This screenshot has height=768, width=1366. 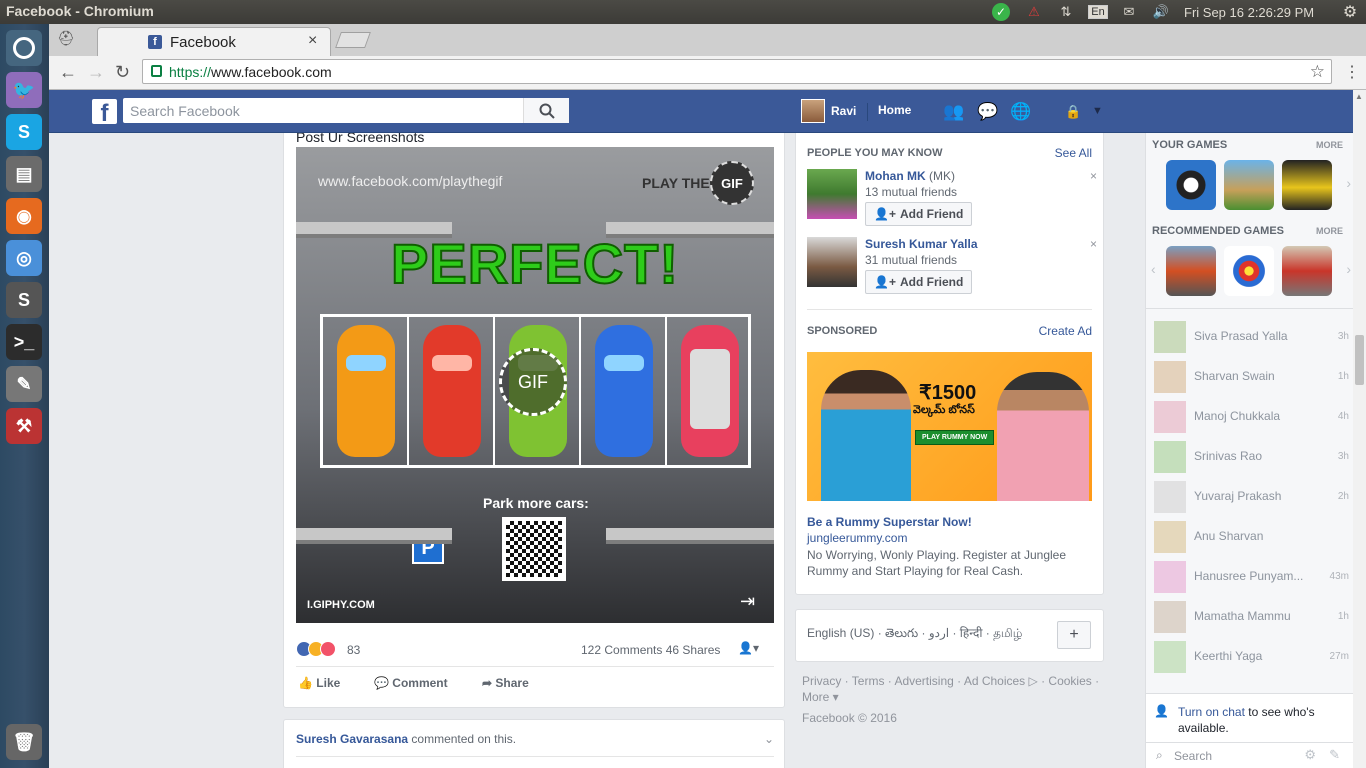 What do you see at coordinates (954, 112) in the screenshot?
I see `friend-requests-icon: 👥` at bounding box center [954, 112].